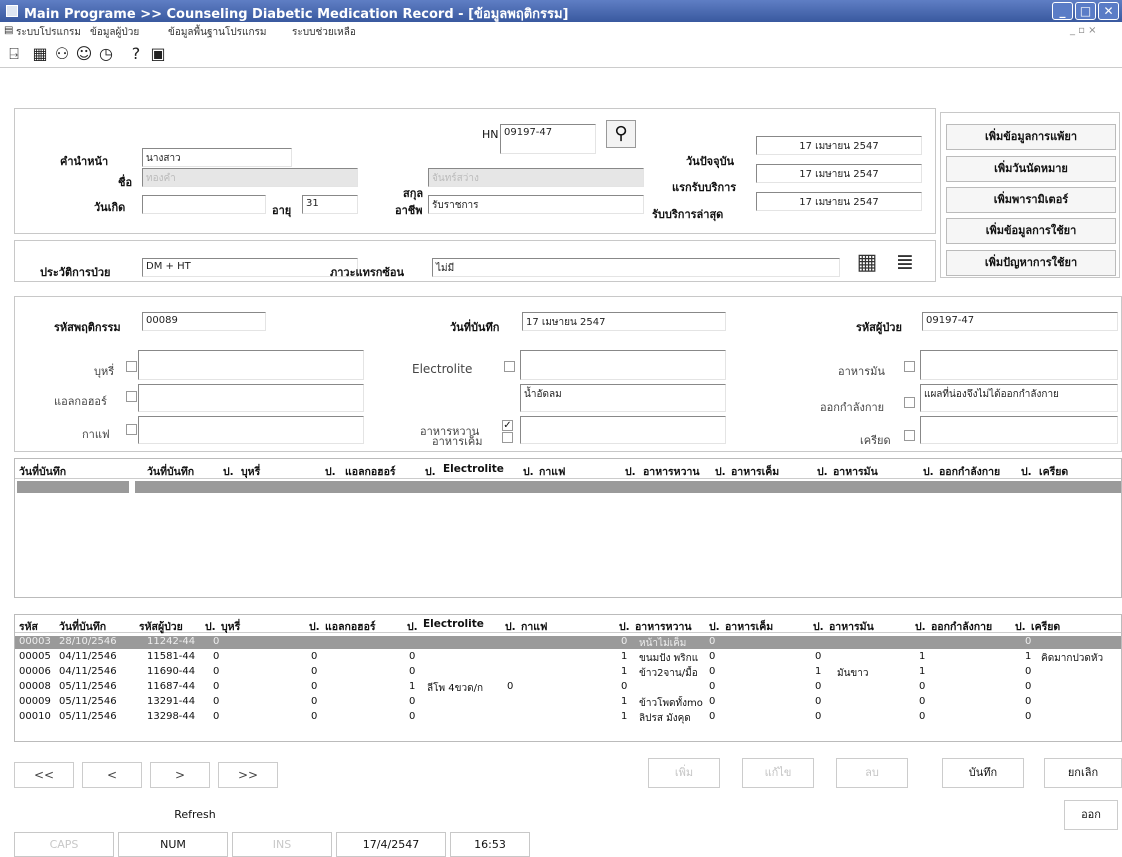 This screenshot has height=857, width=1122. Describe the element at coordinates (983, 773) in the screenshot. I see `save-button: บันทึก` at that location.